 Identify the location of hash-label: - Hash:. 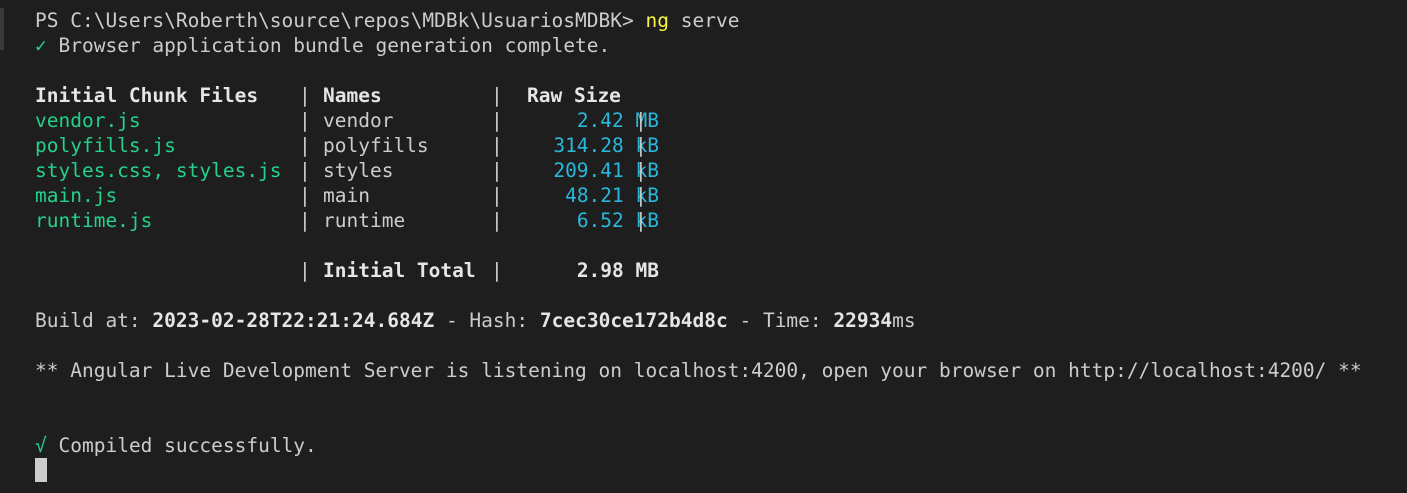
(487, 320).